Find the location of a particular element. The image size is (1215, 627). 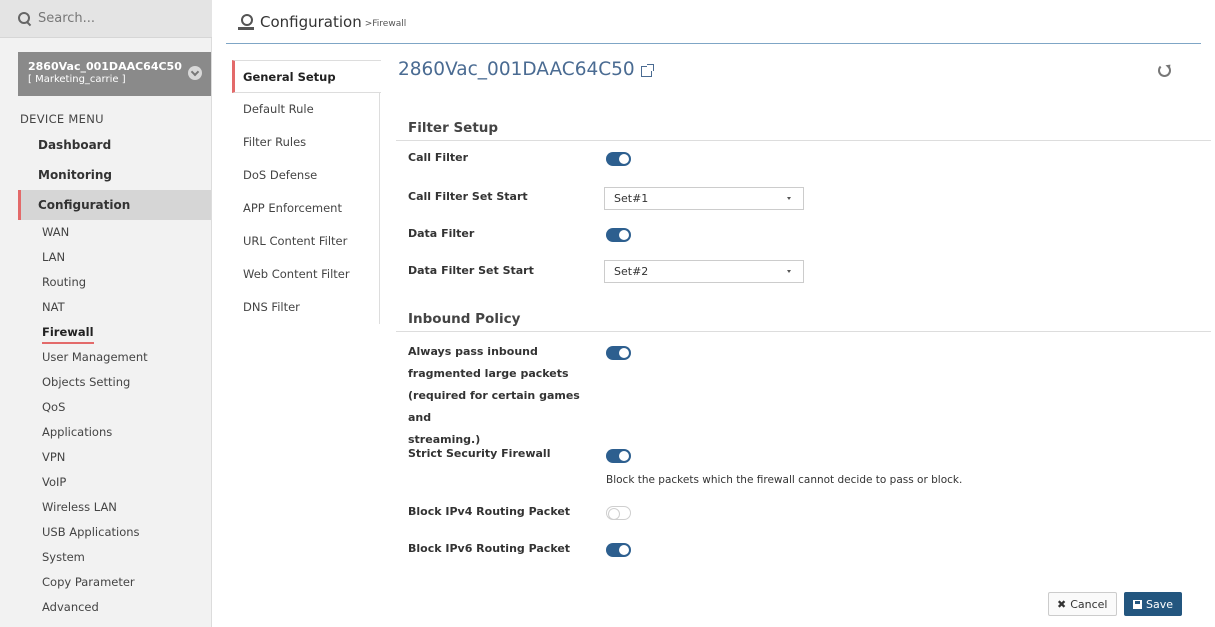

sidebar-item-monitoring: Monitoring is located at coordinates (114, 175).